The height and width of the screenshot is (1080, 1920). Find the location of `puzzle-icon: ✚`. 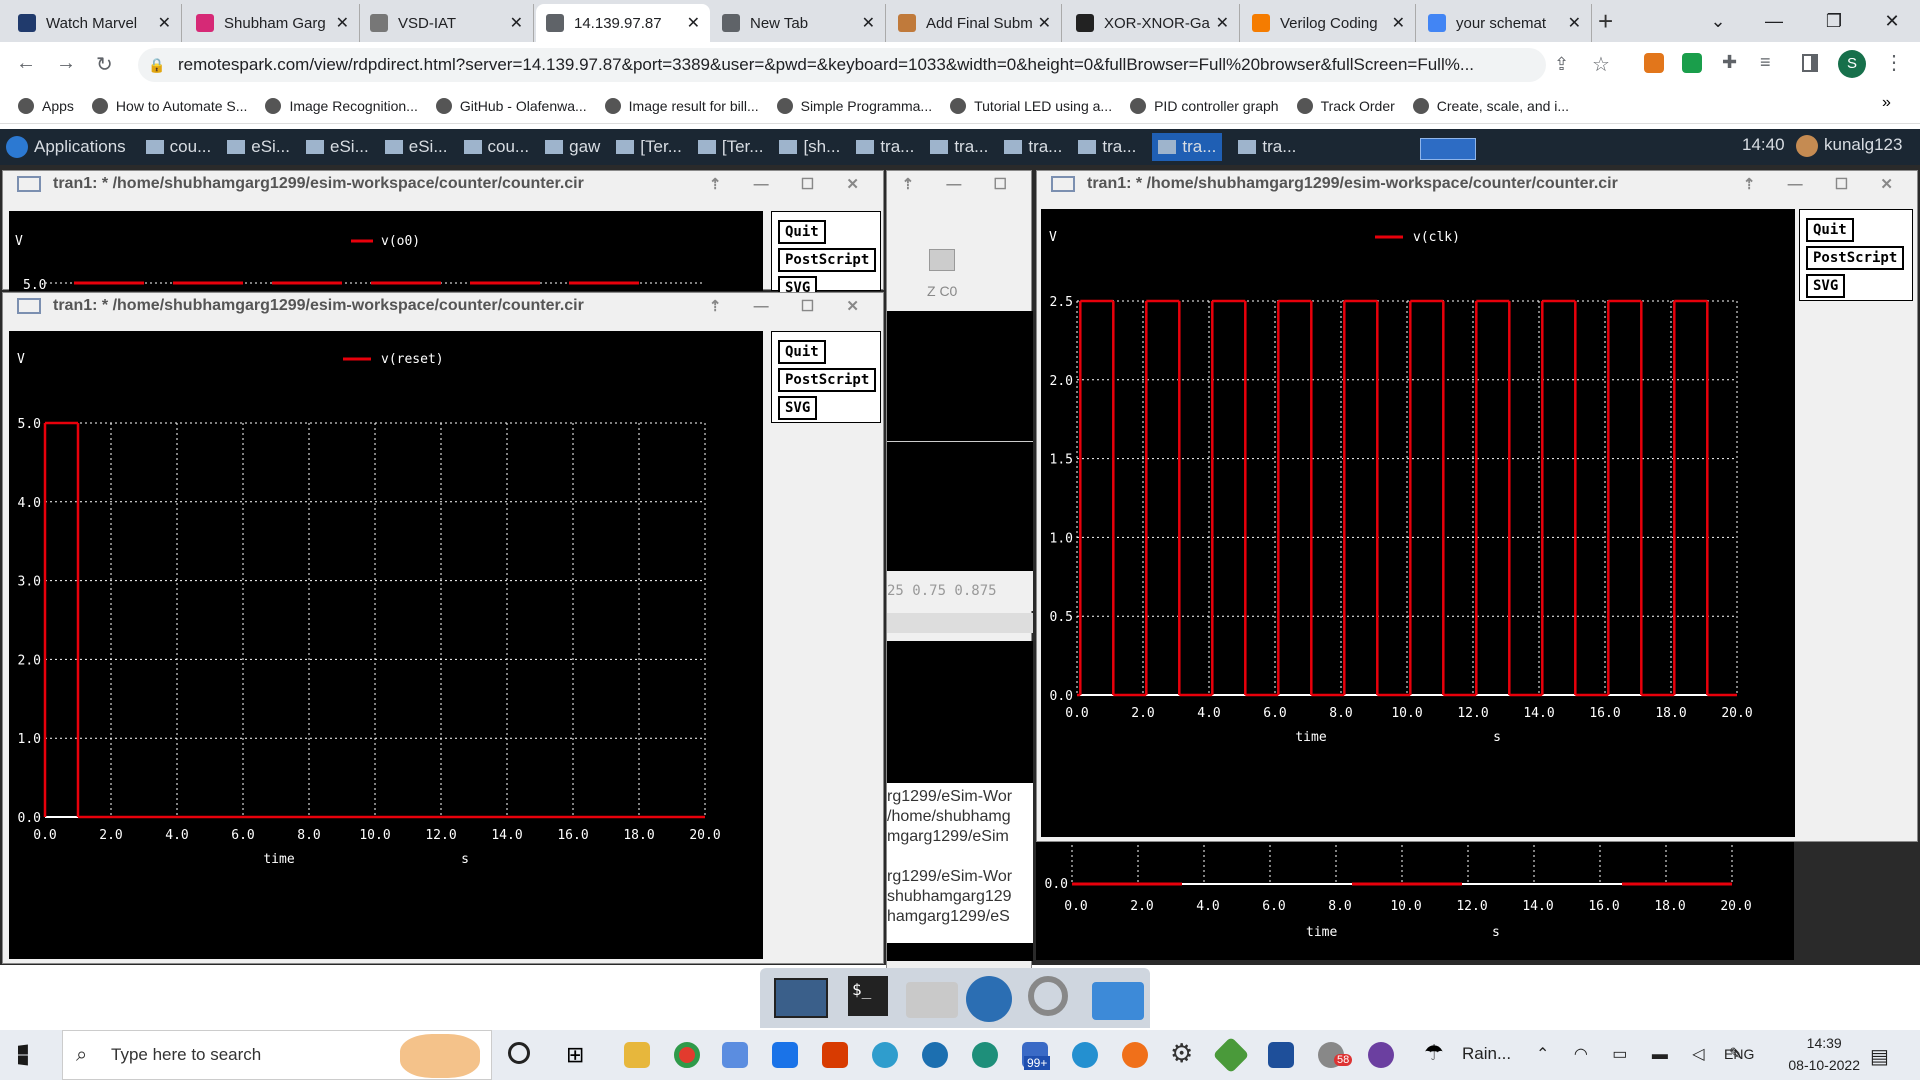

puzzle-icon: ✚ is located at coordinates (1729, 62).